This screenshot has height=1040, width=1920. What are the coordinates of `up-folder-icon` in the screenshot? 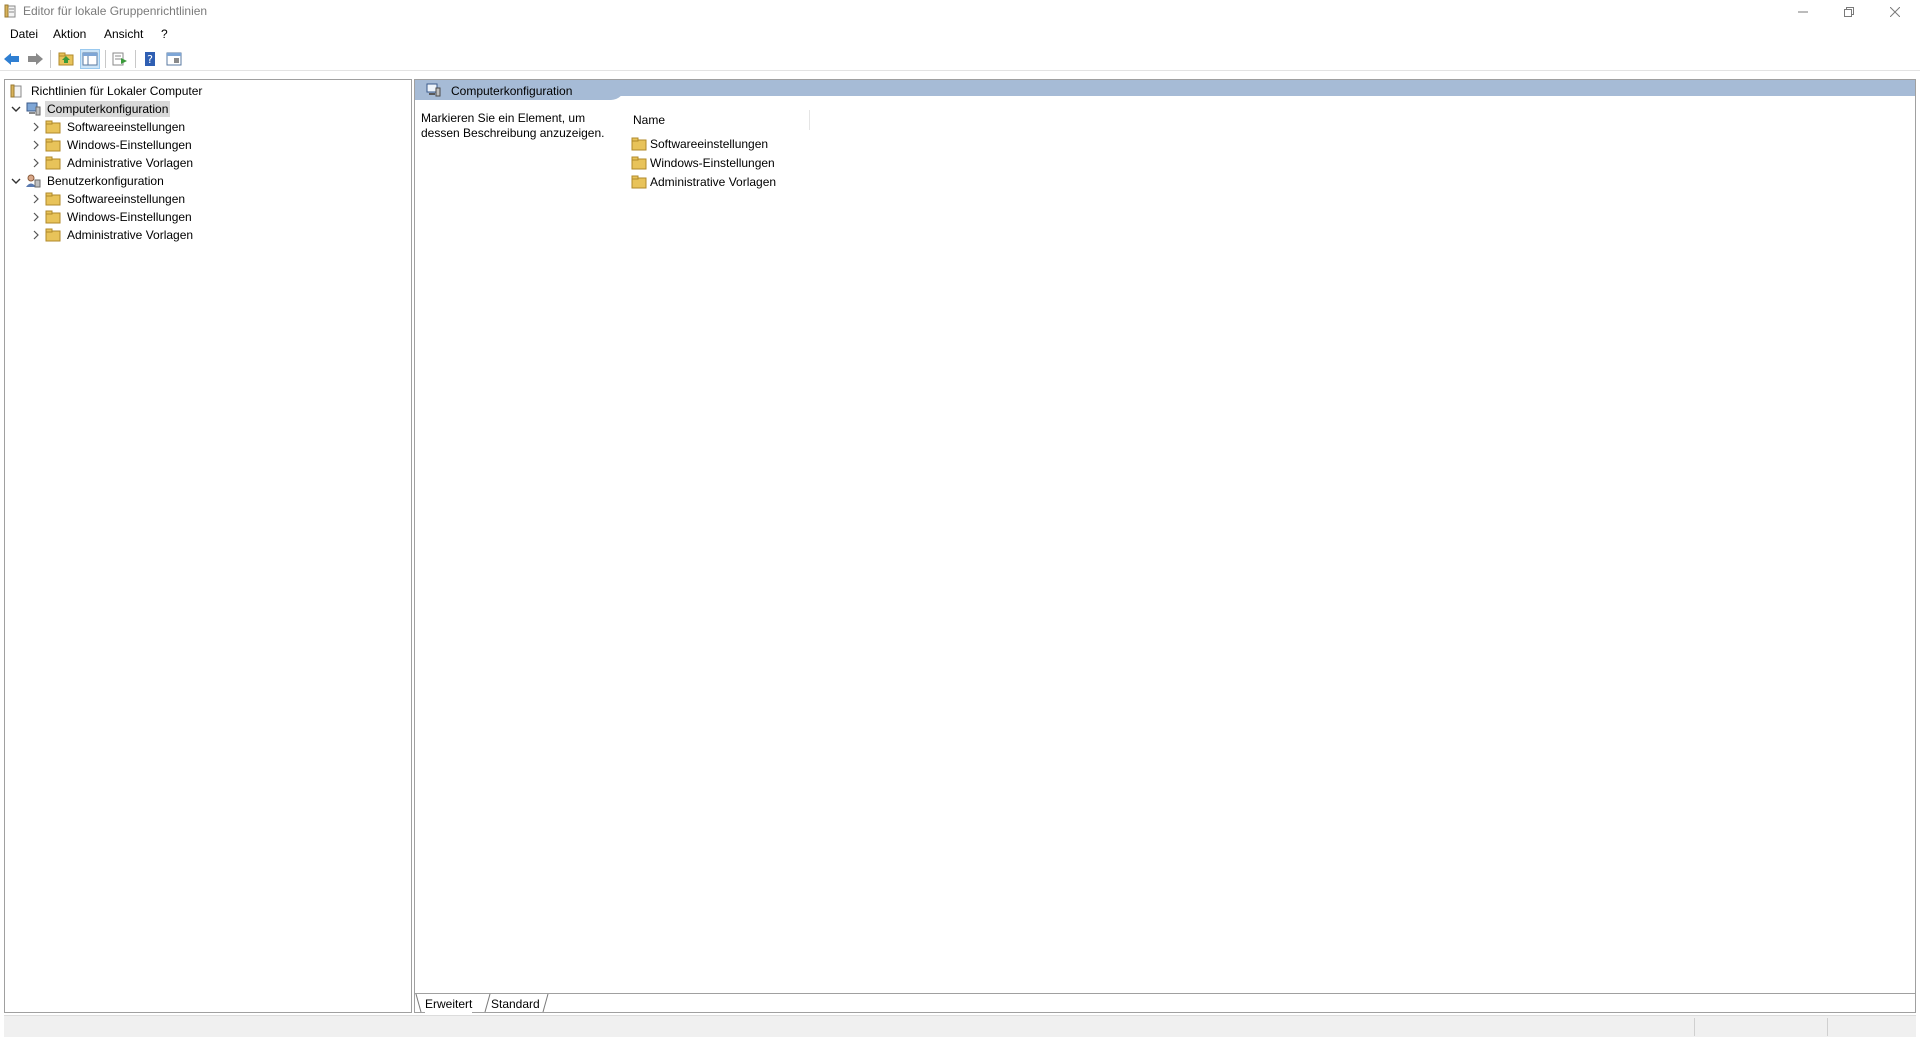 It's located at (66, 59).